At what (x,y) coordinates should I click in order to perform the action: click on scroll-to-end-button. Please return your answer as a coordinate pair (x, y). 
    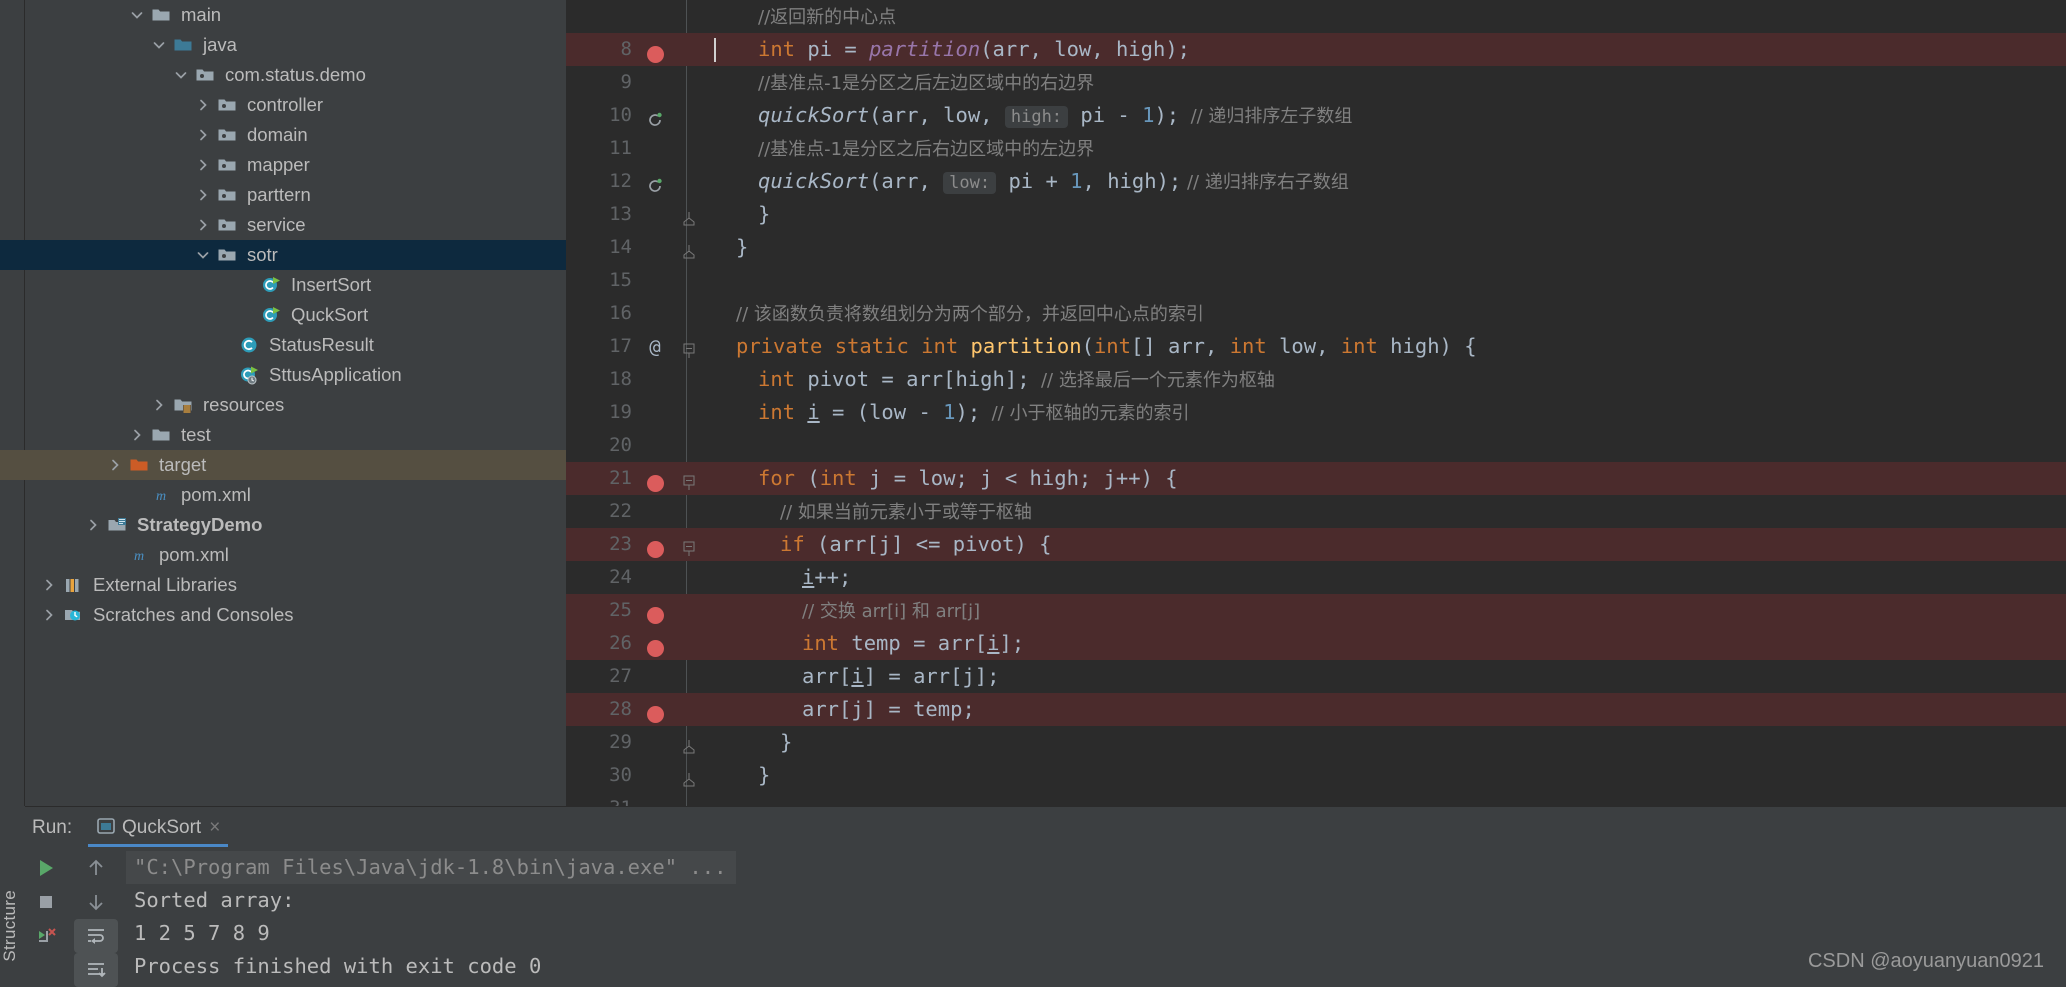
    Looking at the image, I should click on (96, 970).